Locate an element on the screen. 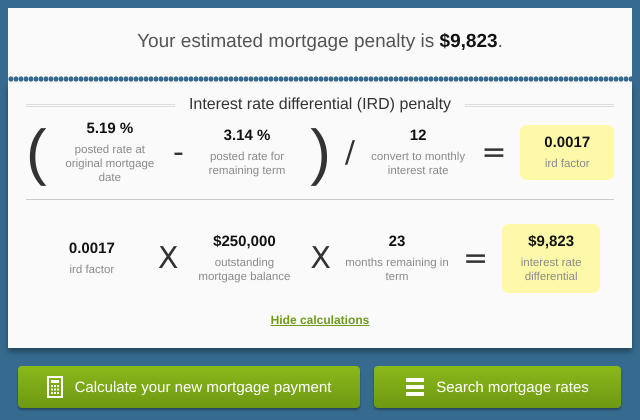 The width and height of the screenshot is (640, 420). calculate-payment-button: Calculate your new mortgage payment is located at coordinates (189, 387).